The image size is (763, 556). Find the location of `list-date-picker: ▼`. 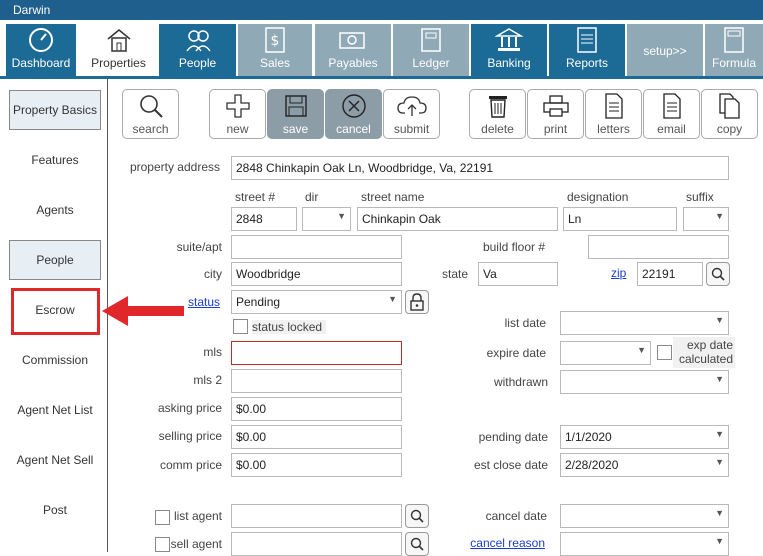

list-date-picker: ▼ is located at coordinates (644, 323).